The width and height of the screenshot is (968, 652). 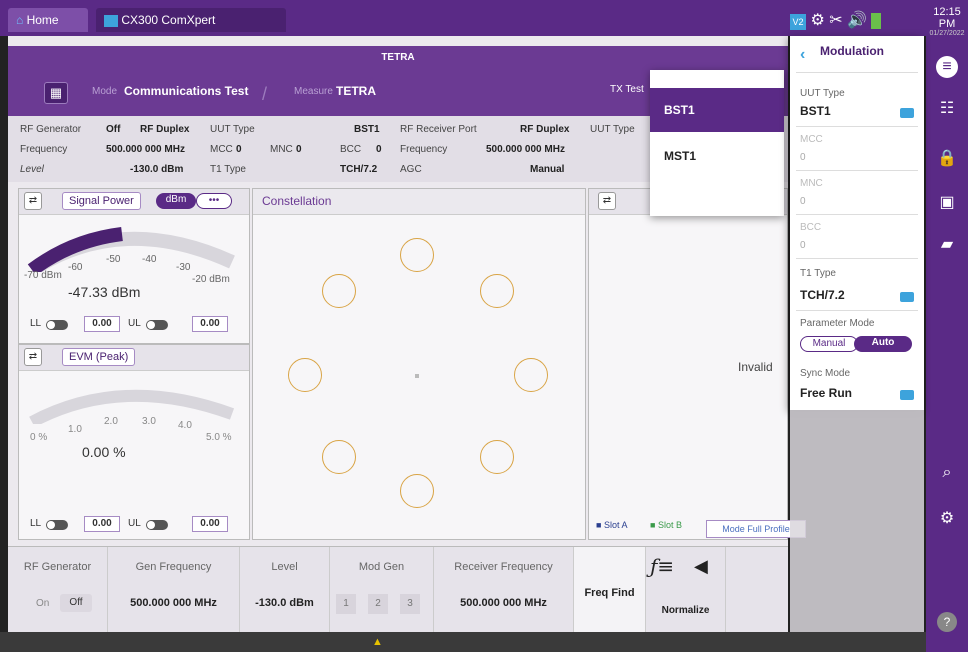 What do you see at coordinates (379, 149) in the screenshot?
I see `bcc-value: 0` at bounding box center [379, 149].